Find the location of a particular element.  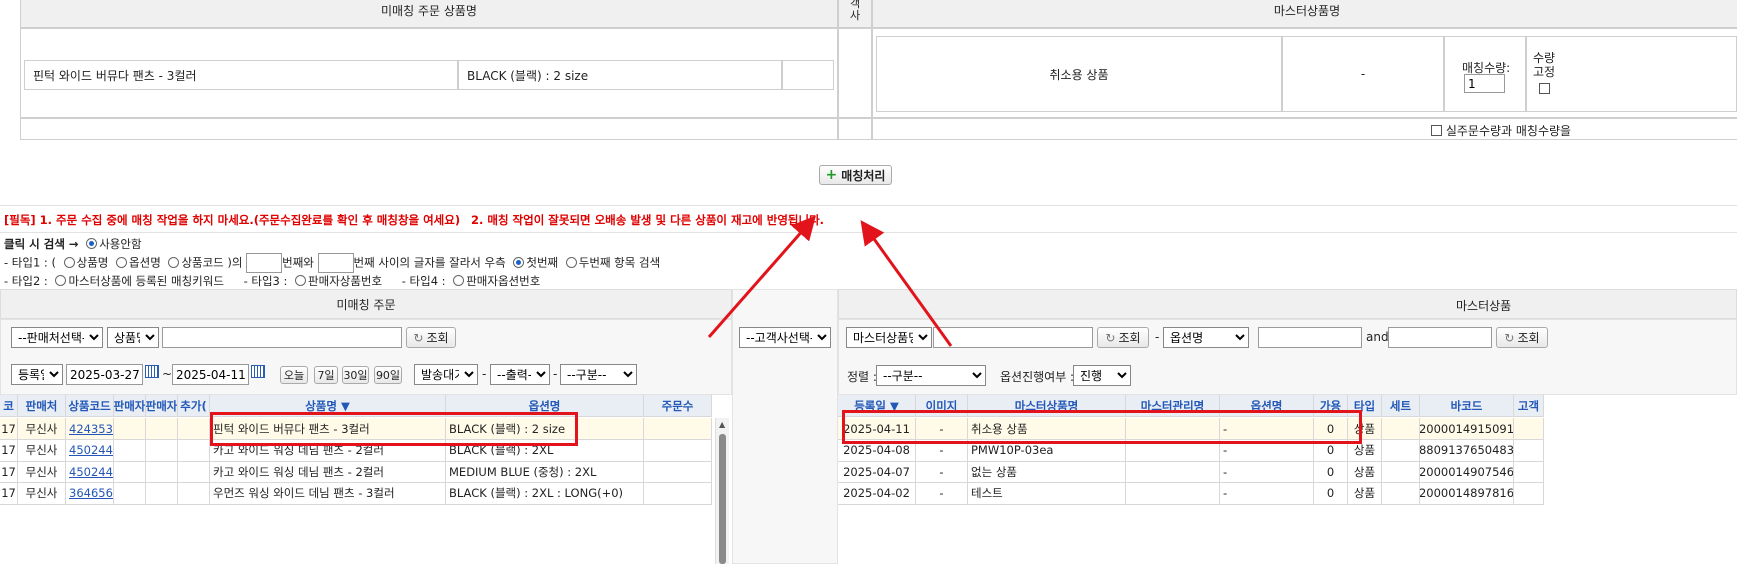

cell-text: 핀턱 와이드 버뮤다 팬츠 - 3컬러 is located at coordinates (291, 428).